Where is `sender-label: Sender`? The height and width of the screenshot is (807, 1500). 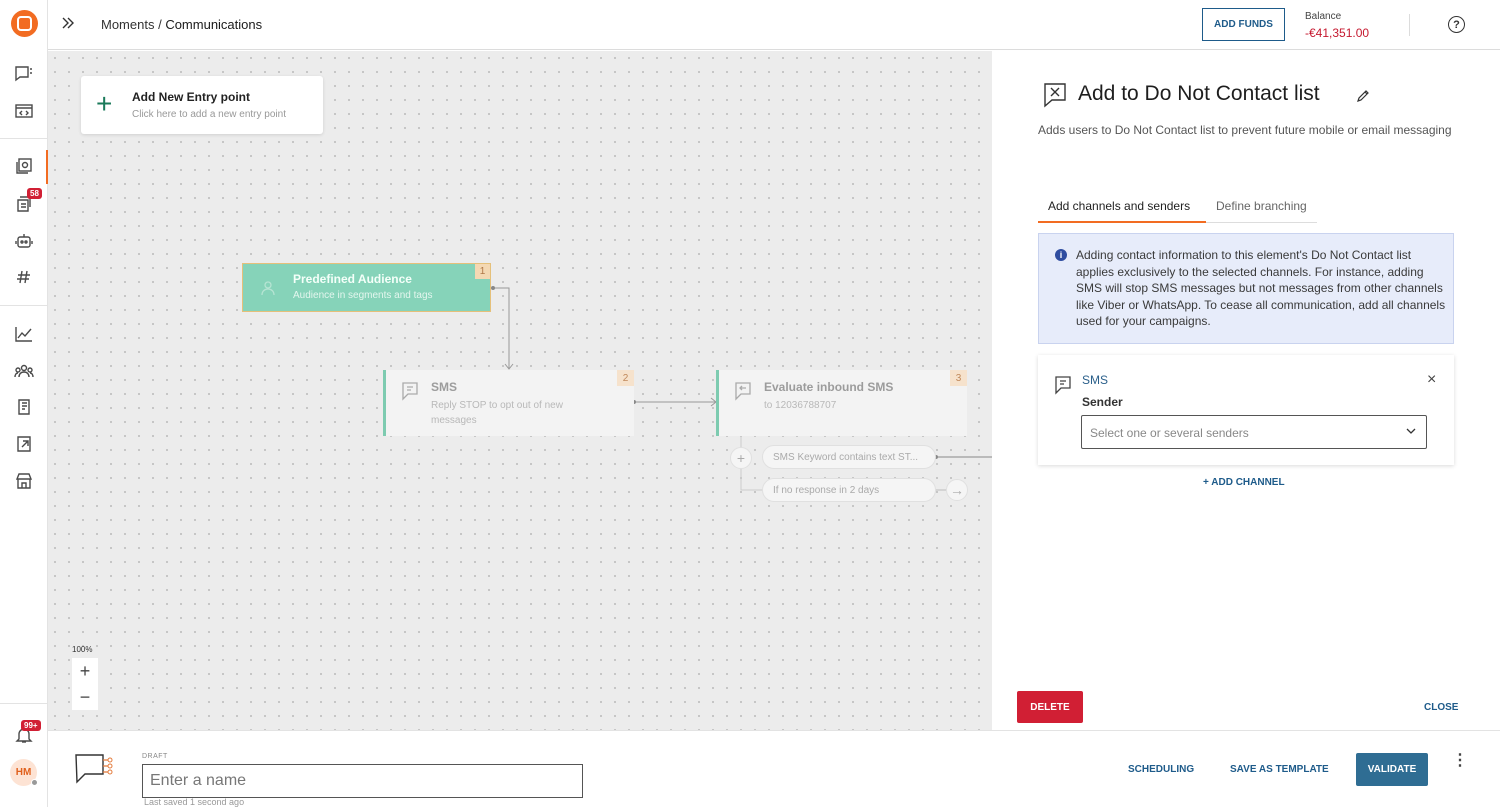
sender-label: Sender is located at coordinates (1102, 402).